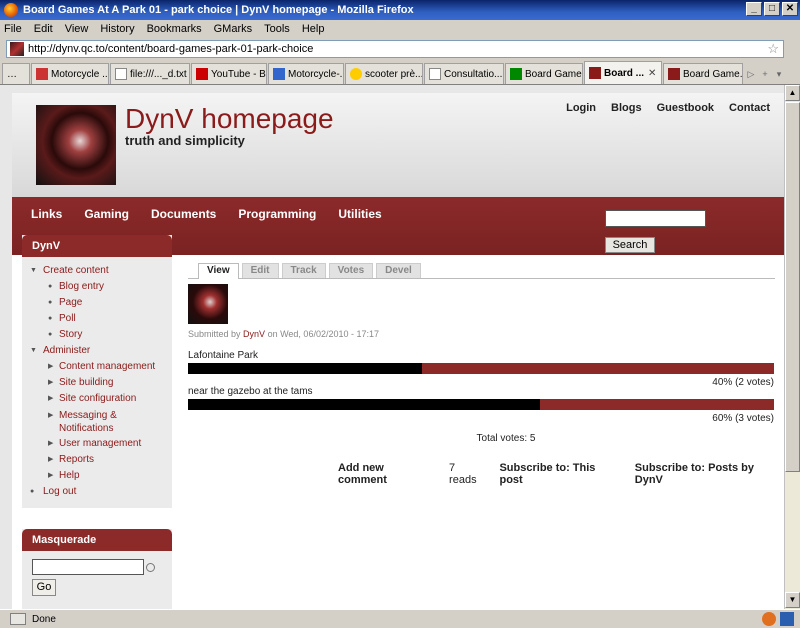  Describe the element at coordinates (97, 335) in the screenshot. I see `menu-item-story: ● Story` at that location.